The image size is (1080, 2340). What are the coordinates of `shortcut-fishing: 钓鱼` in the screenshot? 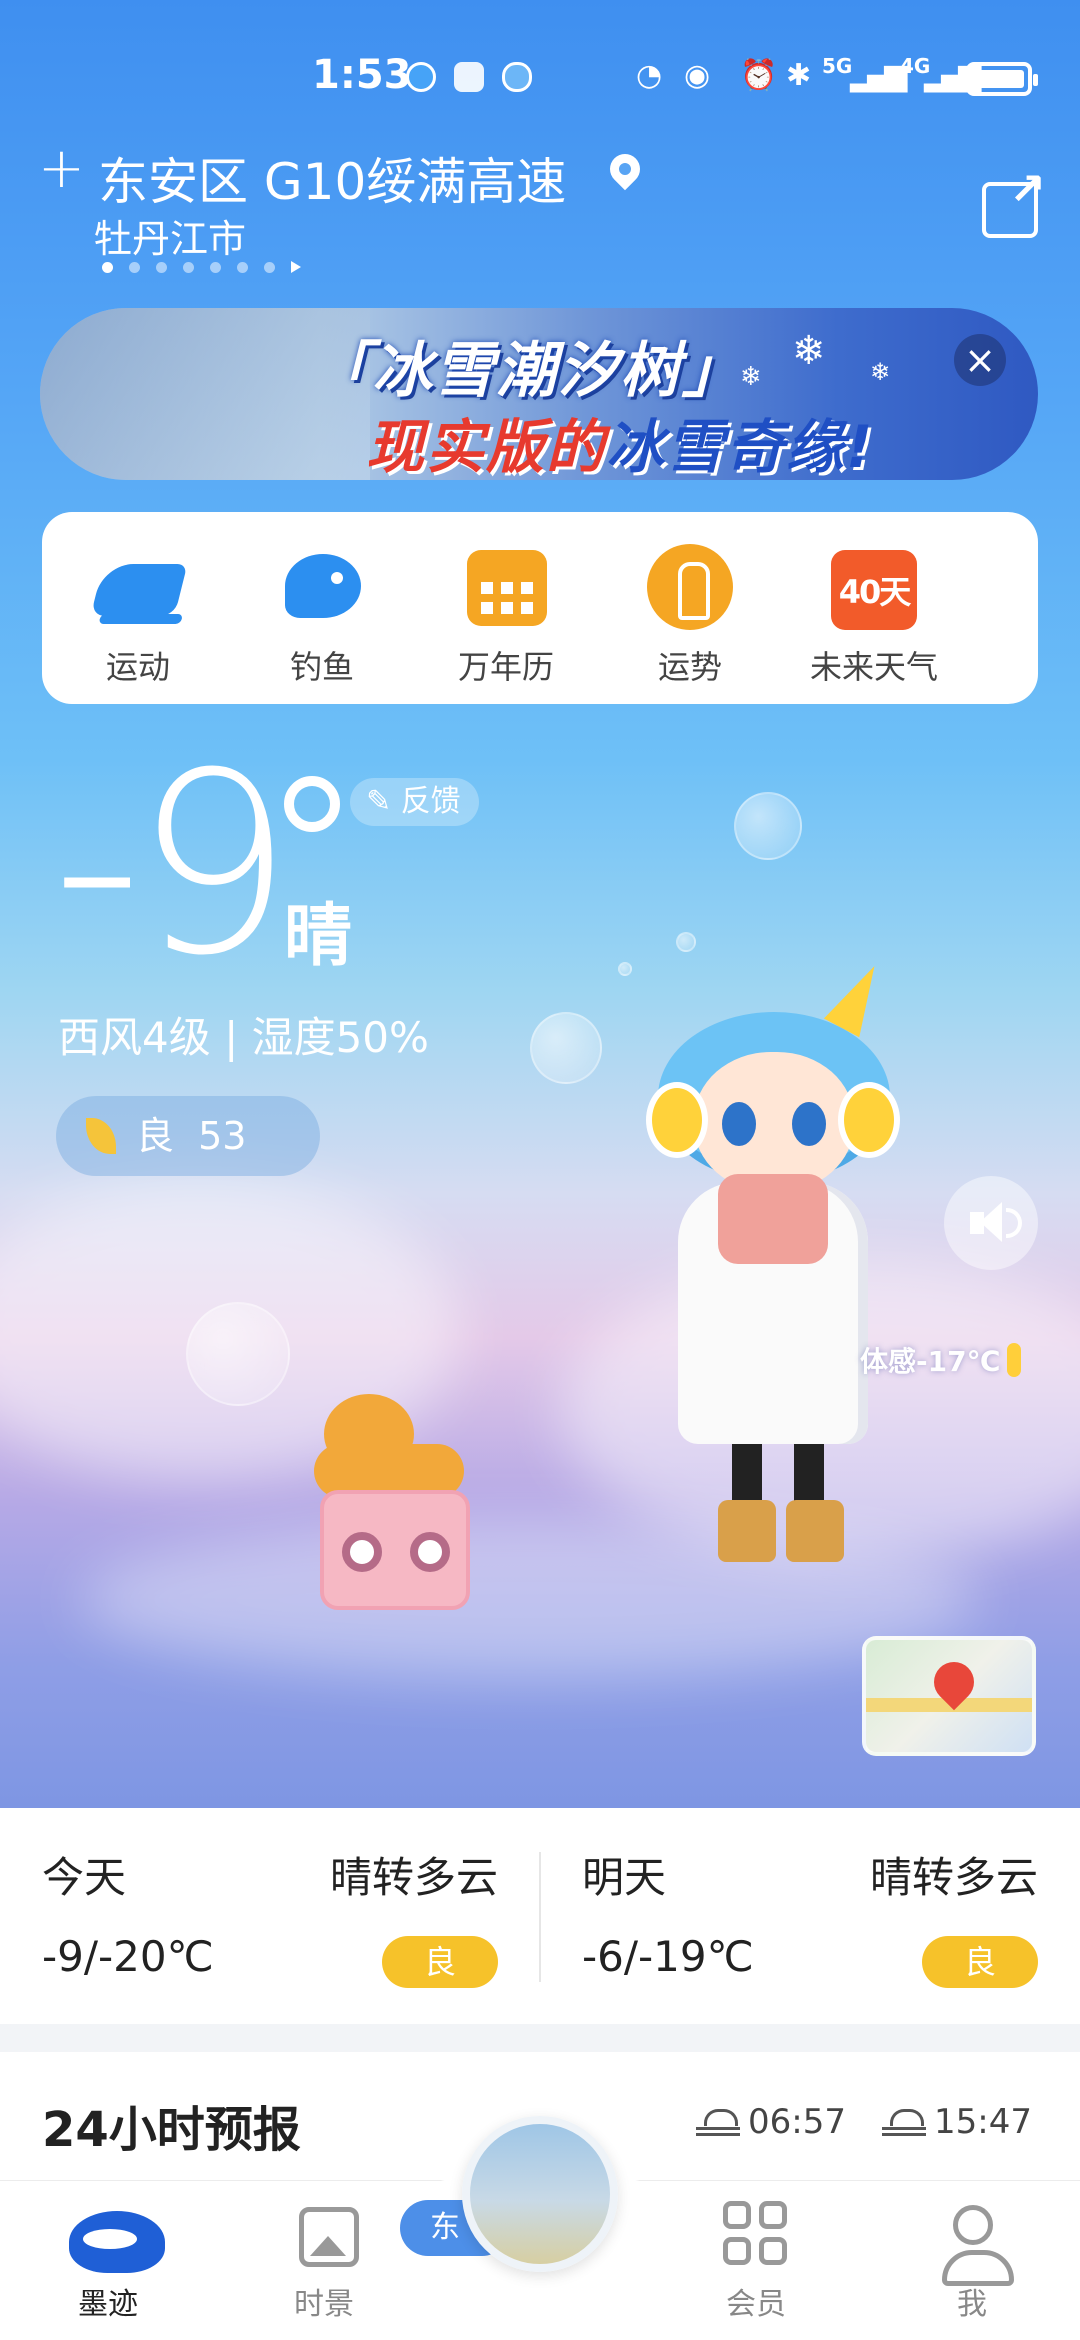 It's located at (322, 615).